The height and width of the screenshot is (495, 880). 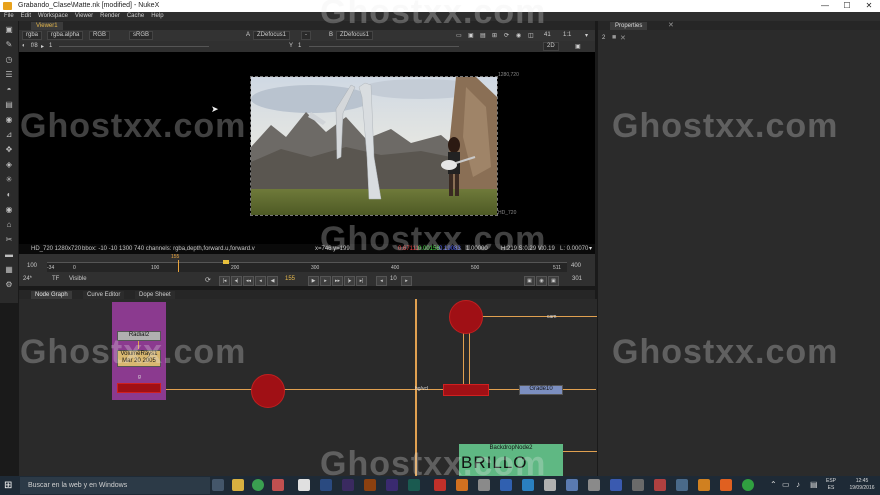 What do you see at coordinates (55, 279) in the screenshot?
I see `tf-dropdown: TF` at bounding box center [55, 279].